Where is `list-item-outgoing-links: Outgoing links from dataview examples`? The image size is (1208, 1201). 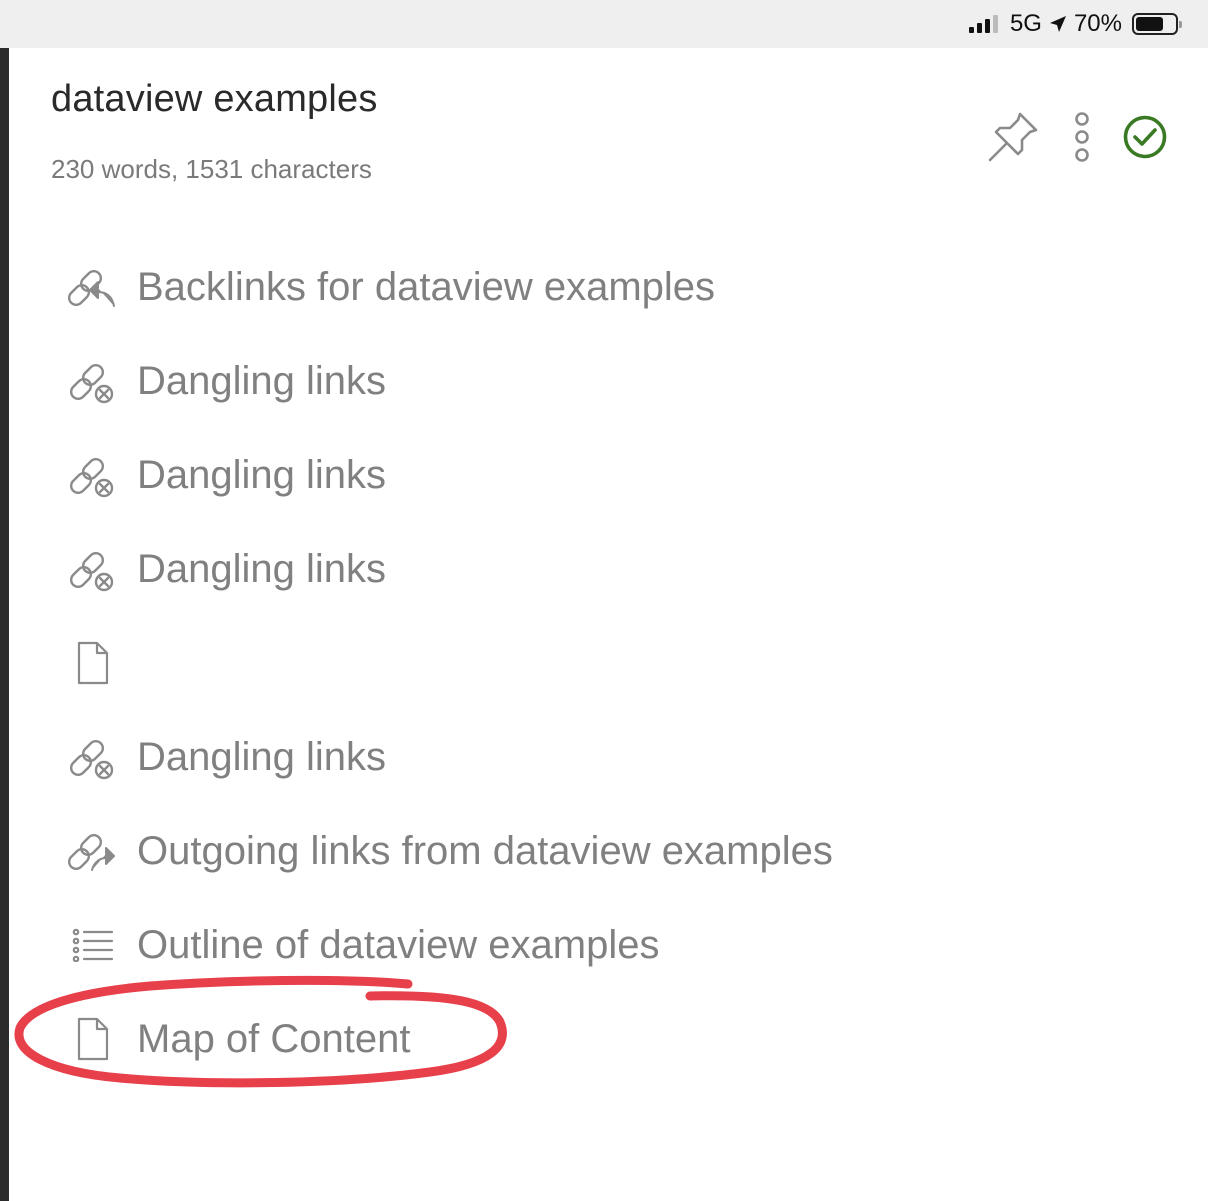
list-item-outgoing-links: Outgoing links from dataview examples is located at coordinates (617, 851).